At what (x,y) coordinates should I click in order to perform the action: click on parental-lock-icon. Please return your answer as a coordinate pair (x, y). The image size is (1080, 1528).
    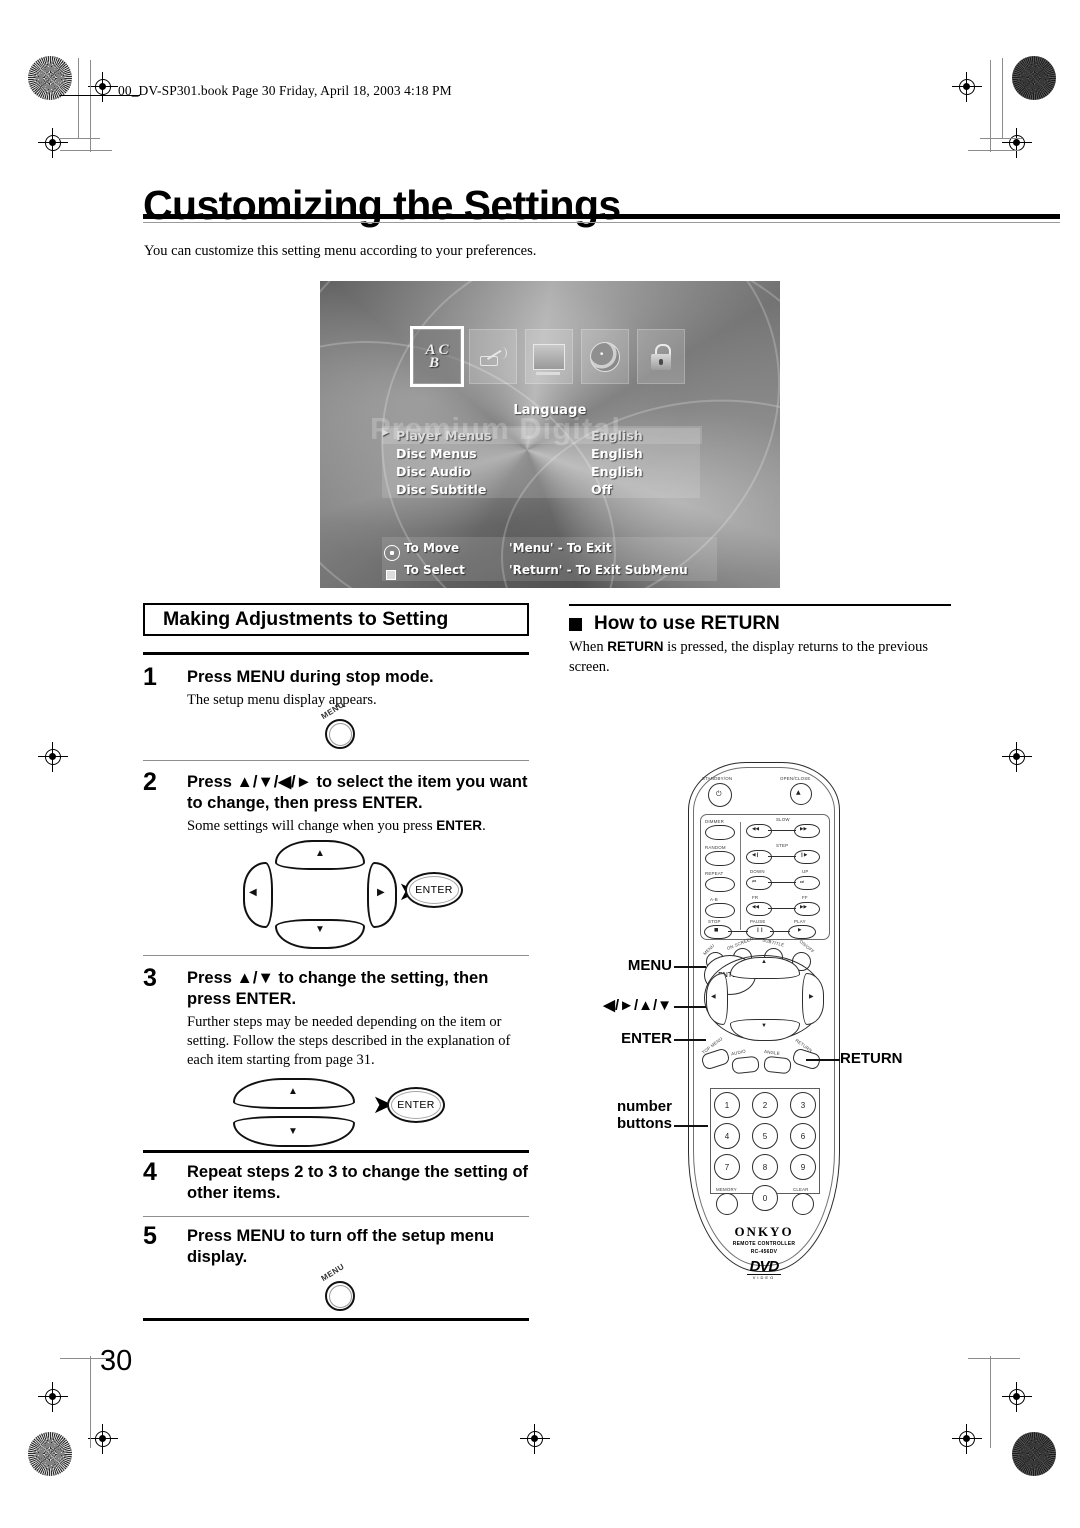
    Looking at the image, I should click on (661, 356).